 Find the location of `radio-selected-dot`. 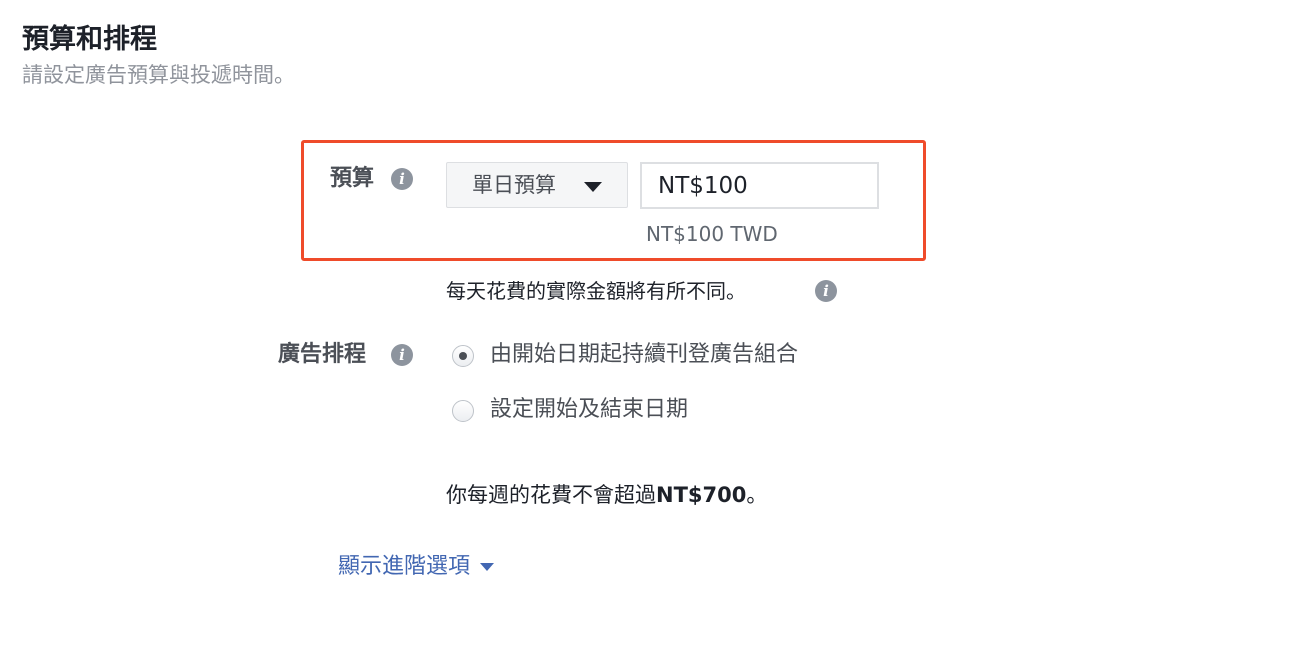

radio-selected-dot is located at coordinates (463, 356).